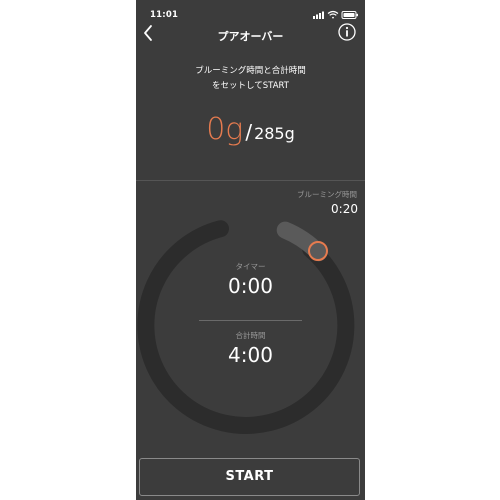 This screenshot has width=500, height=500. I want to click on info-icon, so click(347, 32).